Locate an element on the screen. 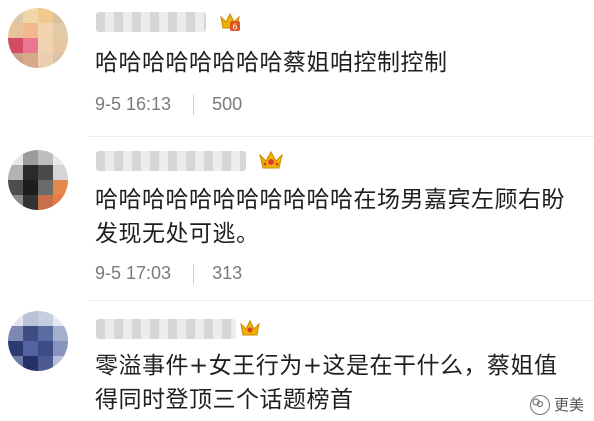  watermark-label: 更美 is located at coordinates (568, 405).